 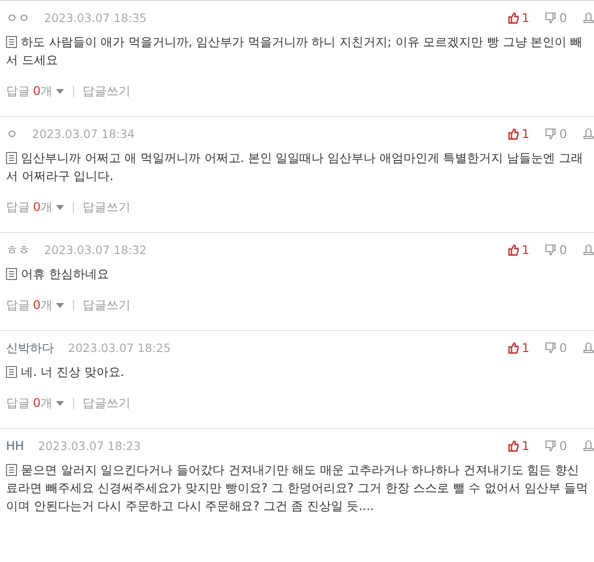 What do you see at coordinates (15, 446) in the screenshot?
I see `comment-author: HH` at bounding box center [15, 446].